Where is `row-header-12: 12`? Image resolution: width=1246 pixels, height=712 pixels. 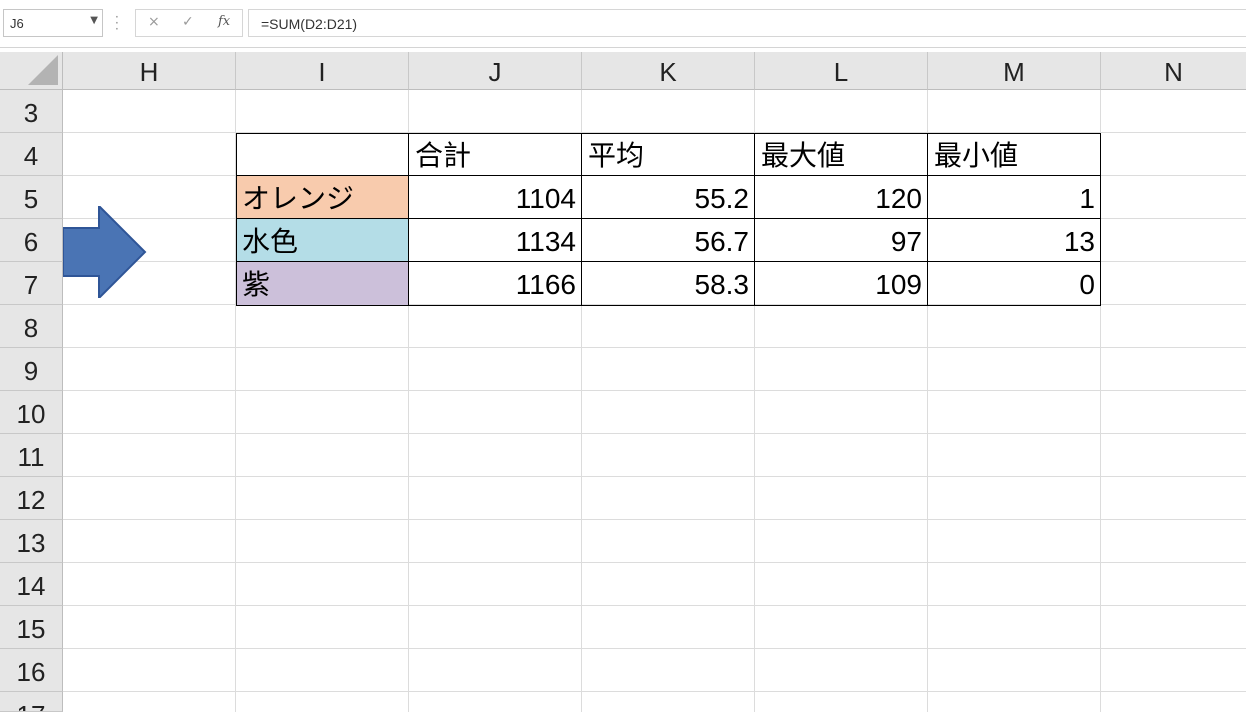
row-header-12: 12 is located at coordinates (31, 498).